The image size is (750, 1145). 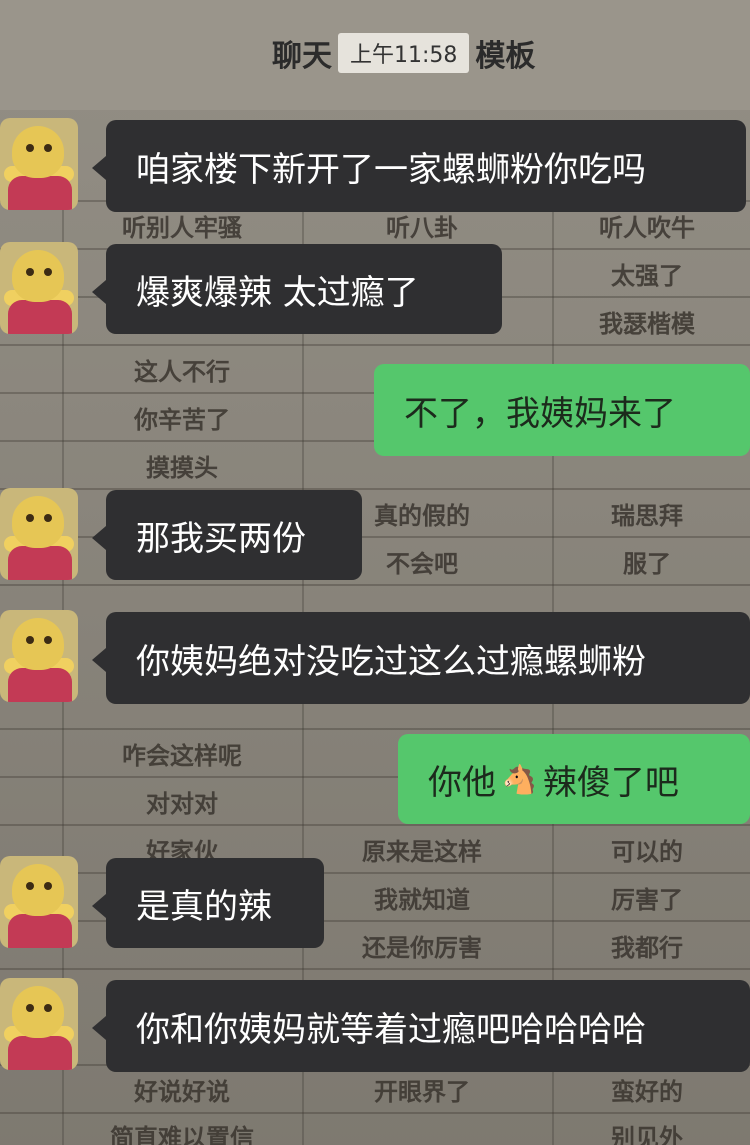 What do you see at coordinates (422, 228) in the screenshot?
I see `template-cell: 听八卦` at bounding box center [422, 228].